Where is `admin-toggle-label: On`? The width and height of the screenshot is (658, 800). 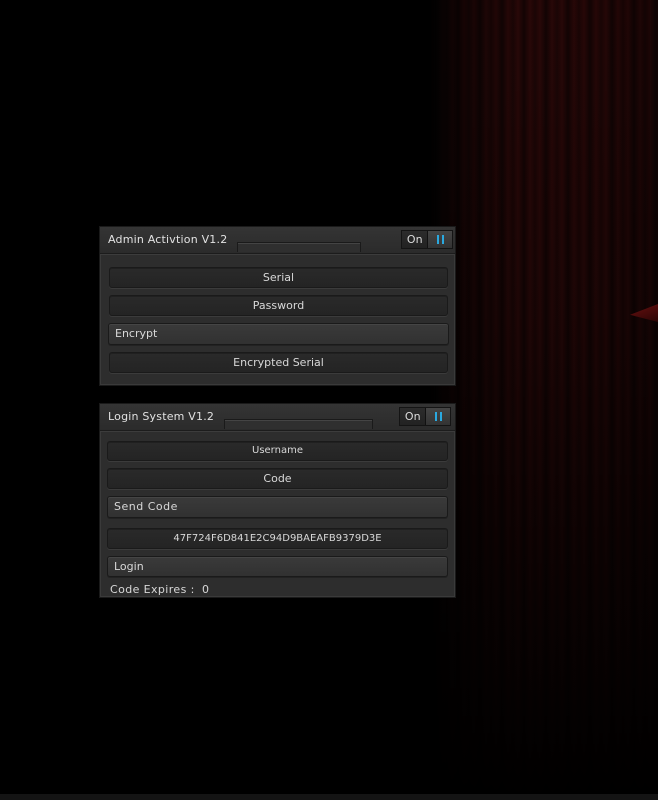 admin-toggle-label: On is located at coordinates (415, 239).